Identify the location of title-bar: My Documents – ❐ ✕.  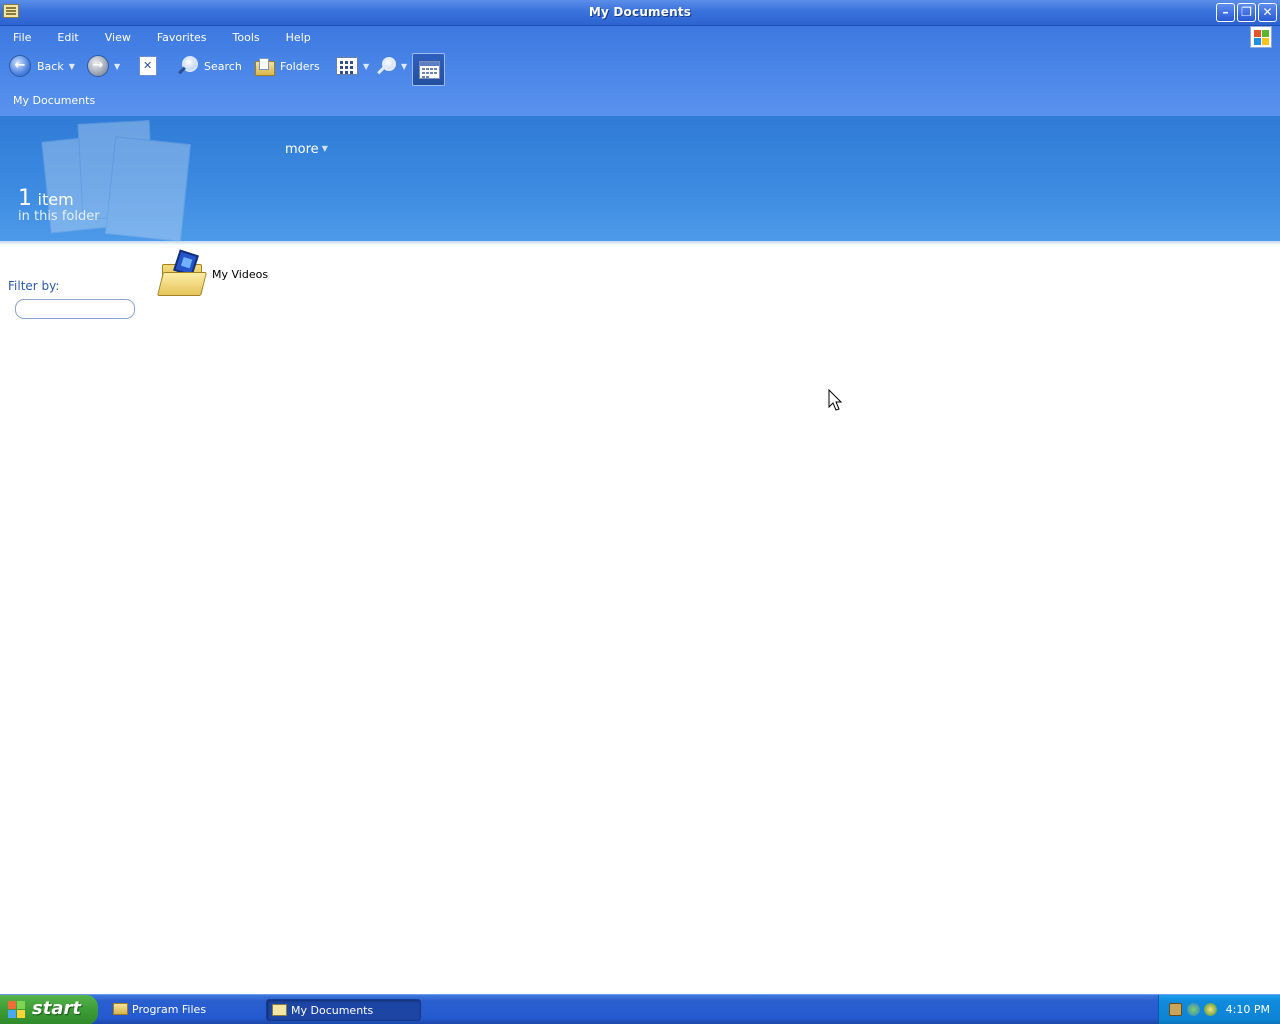
(640, 13).